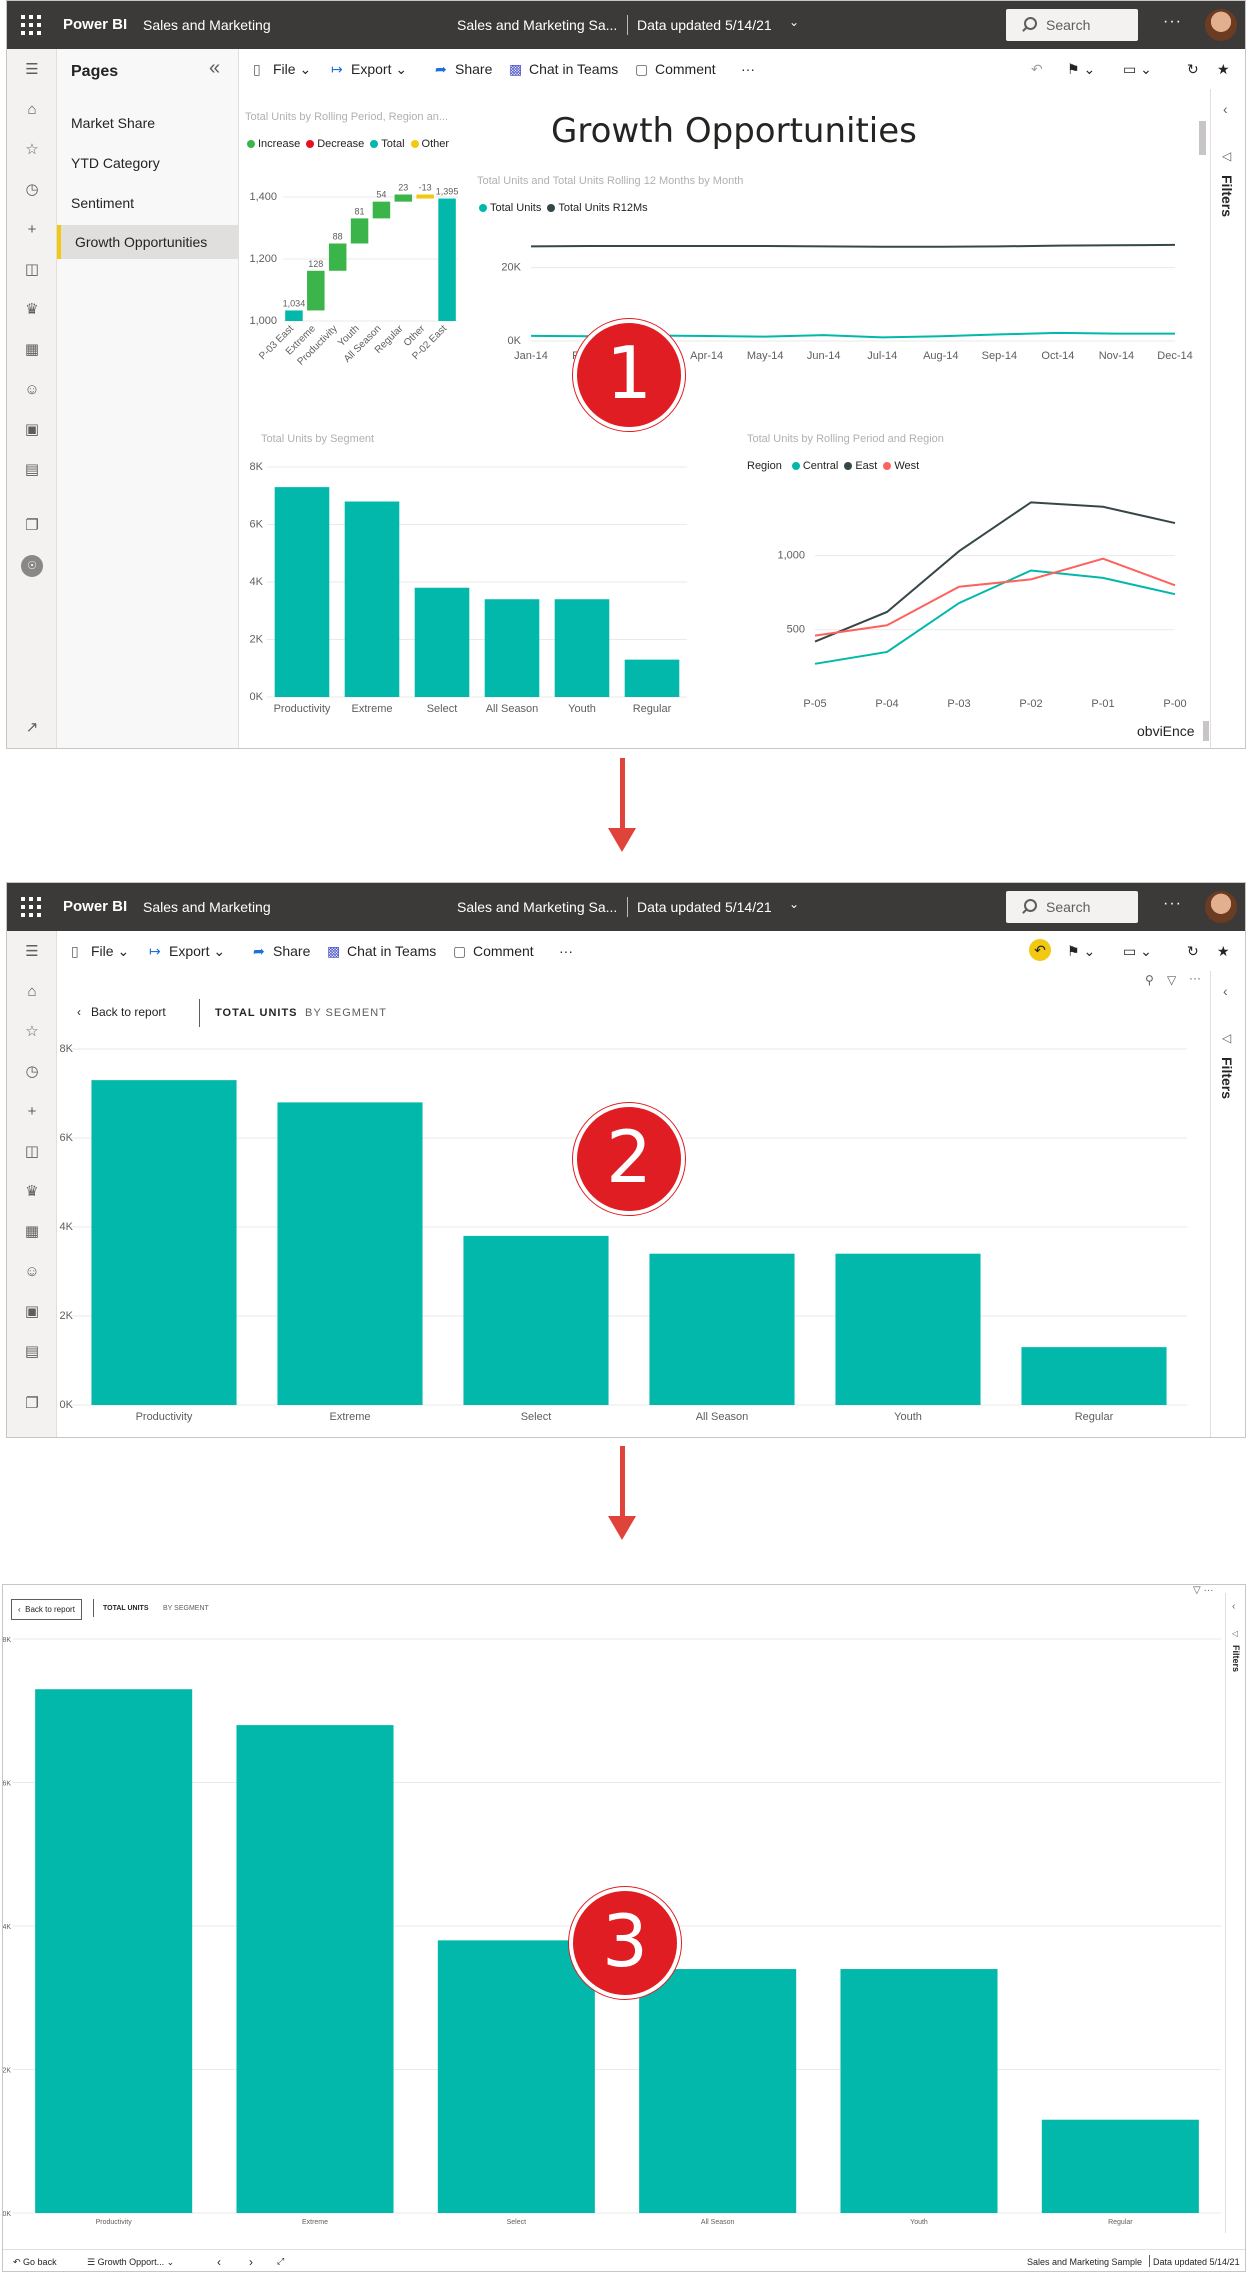  I want to click on pin-icon: ⚲, so click(1149, 980).